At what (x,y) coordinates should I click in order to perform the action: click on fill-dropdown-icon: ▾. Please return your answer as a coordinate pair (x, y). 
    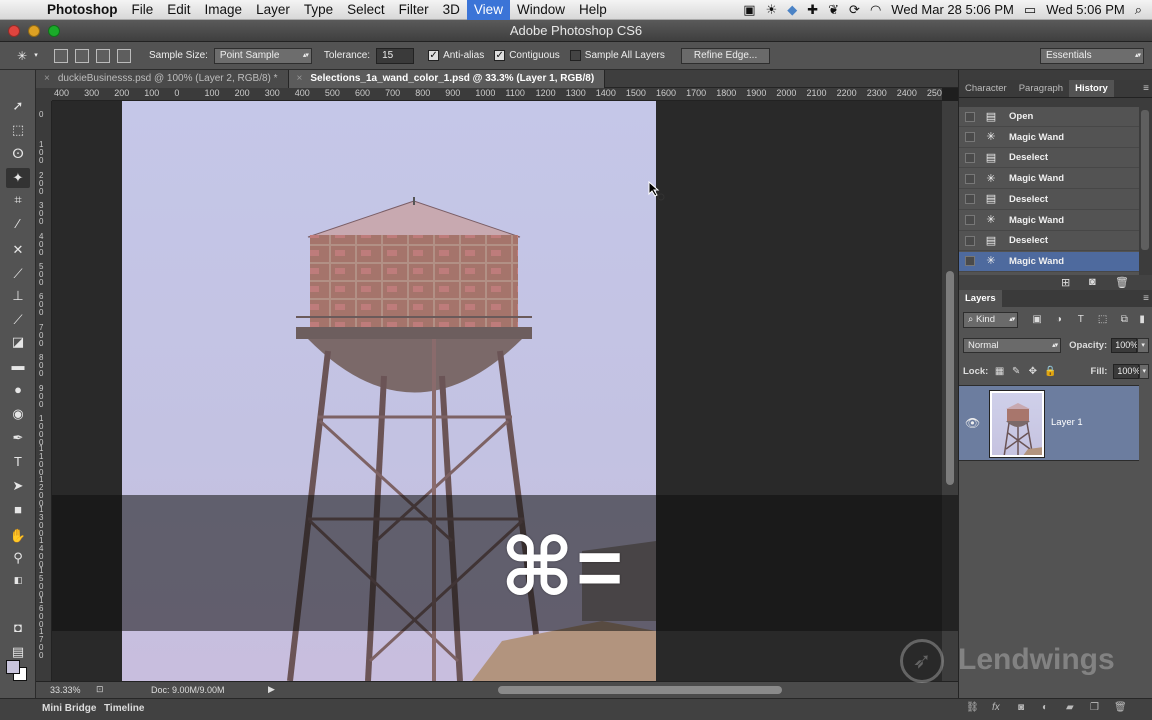
    Looking at the image, I should click on (1144, 371).